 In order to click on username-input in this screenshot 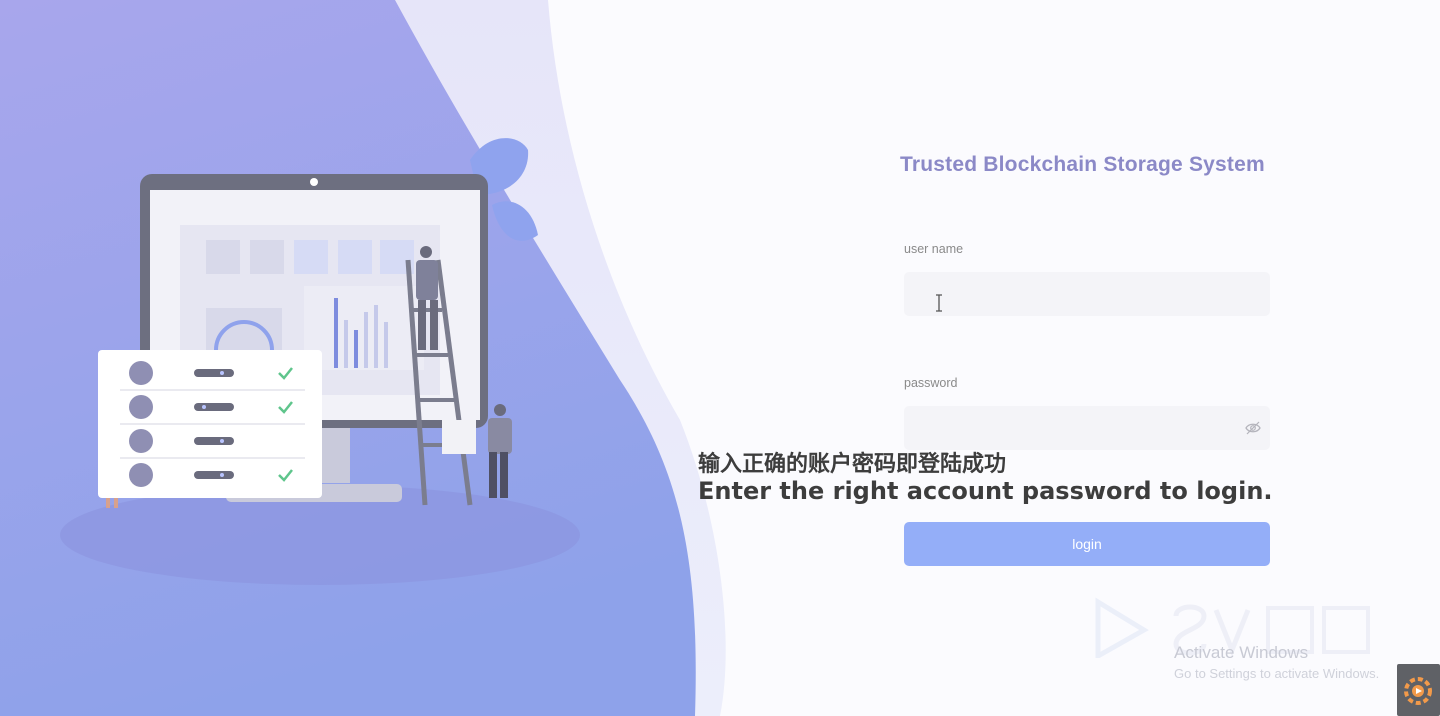, I will do `click(1087, 294)`.